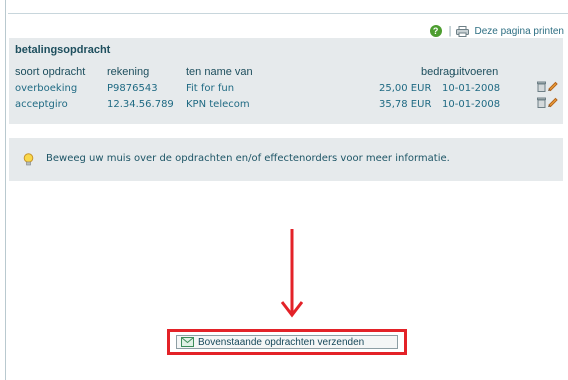 The width and height of the screenshot is (568, 380). I want to click on column-header-execute: uitvoeren, so click(476, 72).